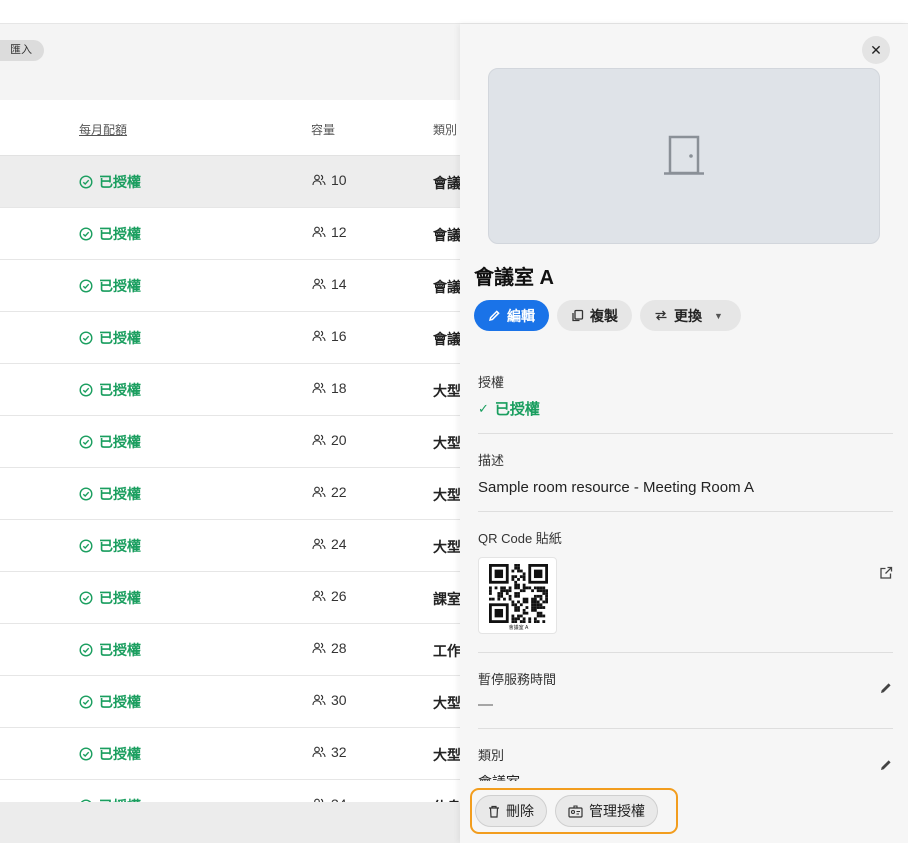 Image resolution: width=908 pixels, height=843 pixels. I want to click on qr-code-sticker: 會議室 A, so click(517, 595).